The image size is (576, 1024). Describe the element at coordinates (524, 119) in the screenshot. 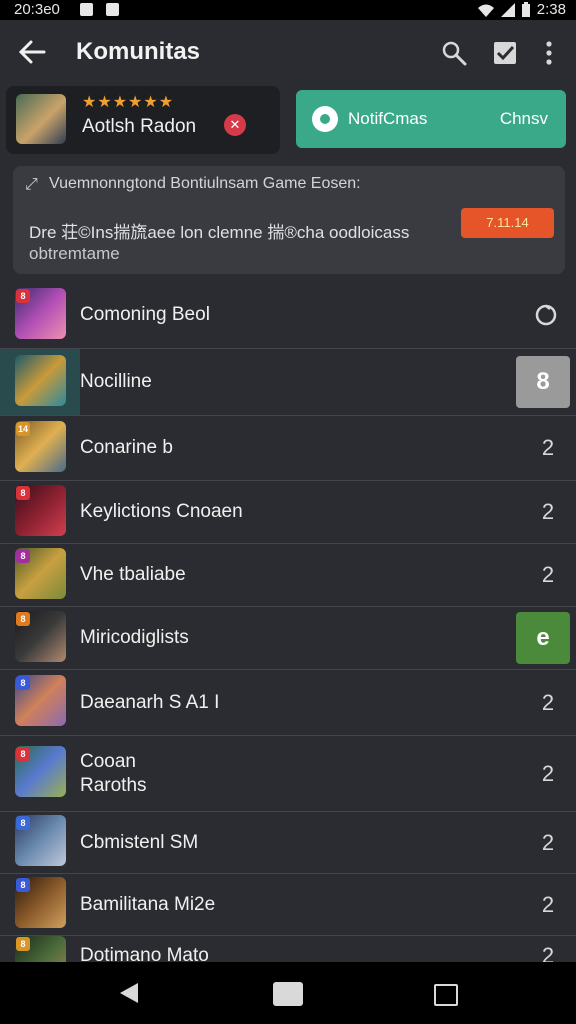

I see `notification-action: Chnsv` at that location.